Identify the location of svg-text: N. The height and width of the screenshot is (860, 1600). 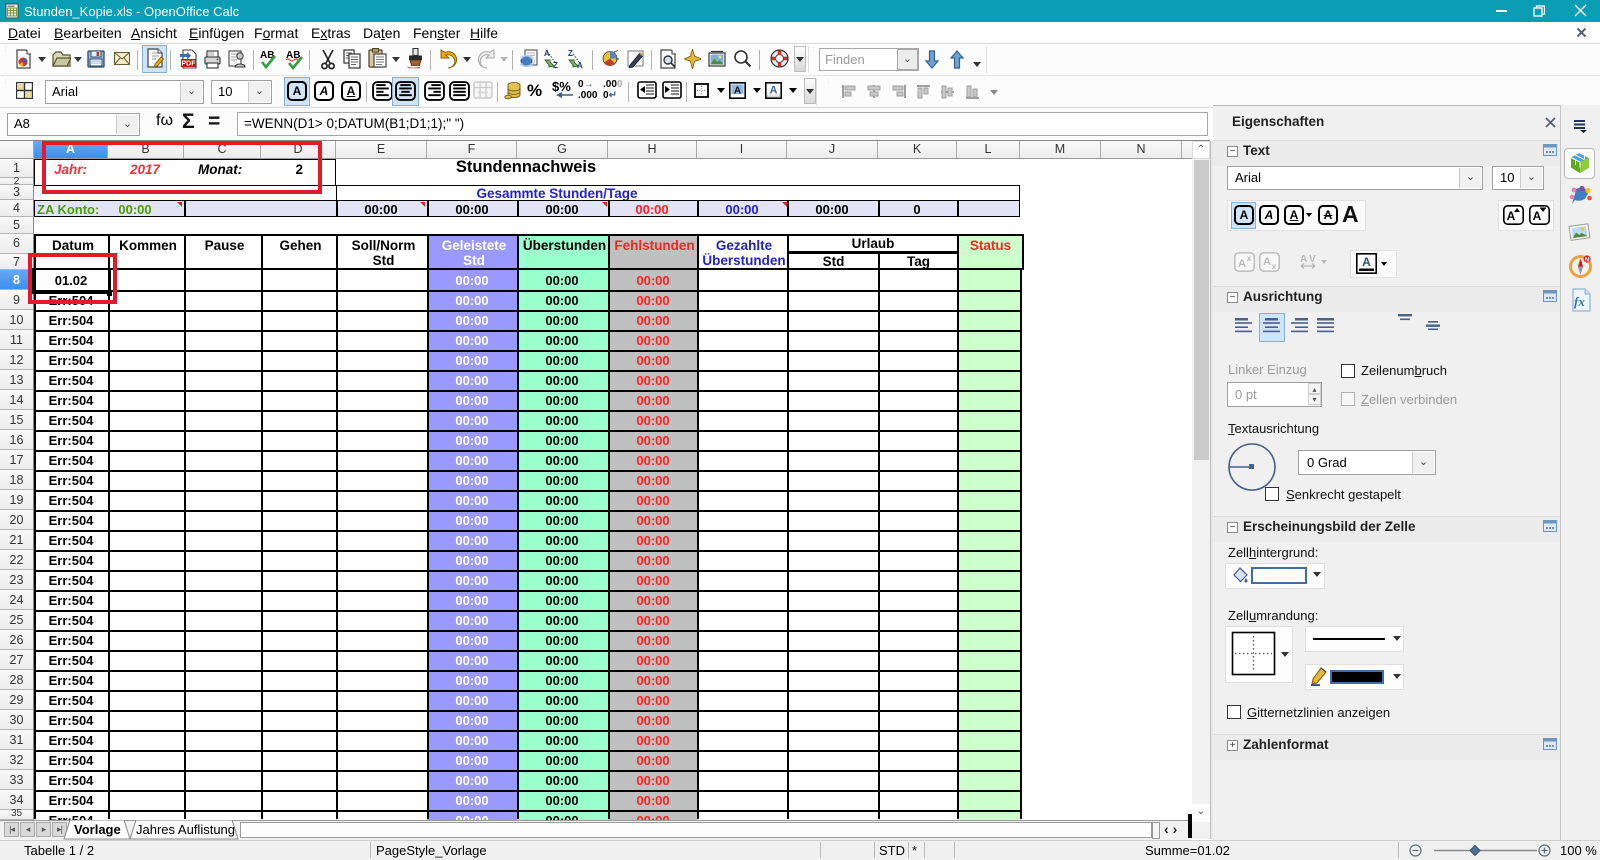
(1587, 260).